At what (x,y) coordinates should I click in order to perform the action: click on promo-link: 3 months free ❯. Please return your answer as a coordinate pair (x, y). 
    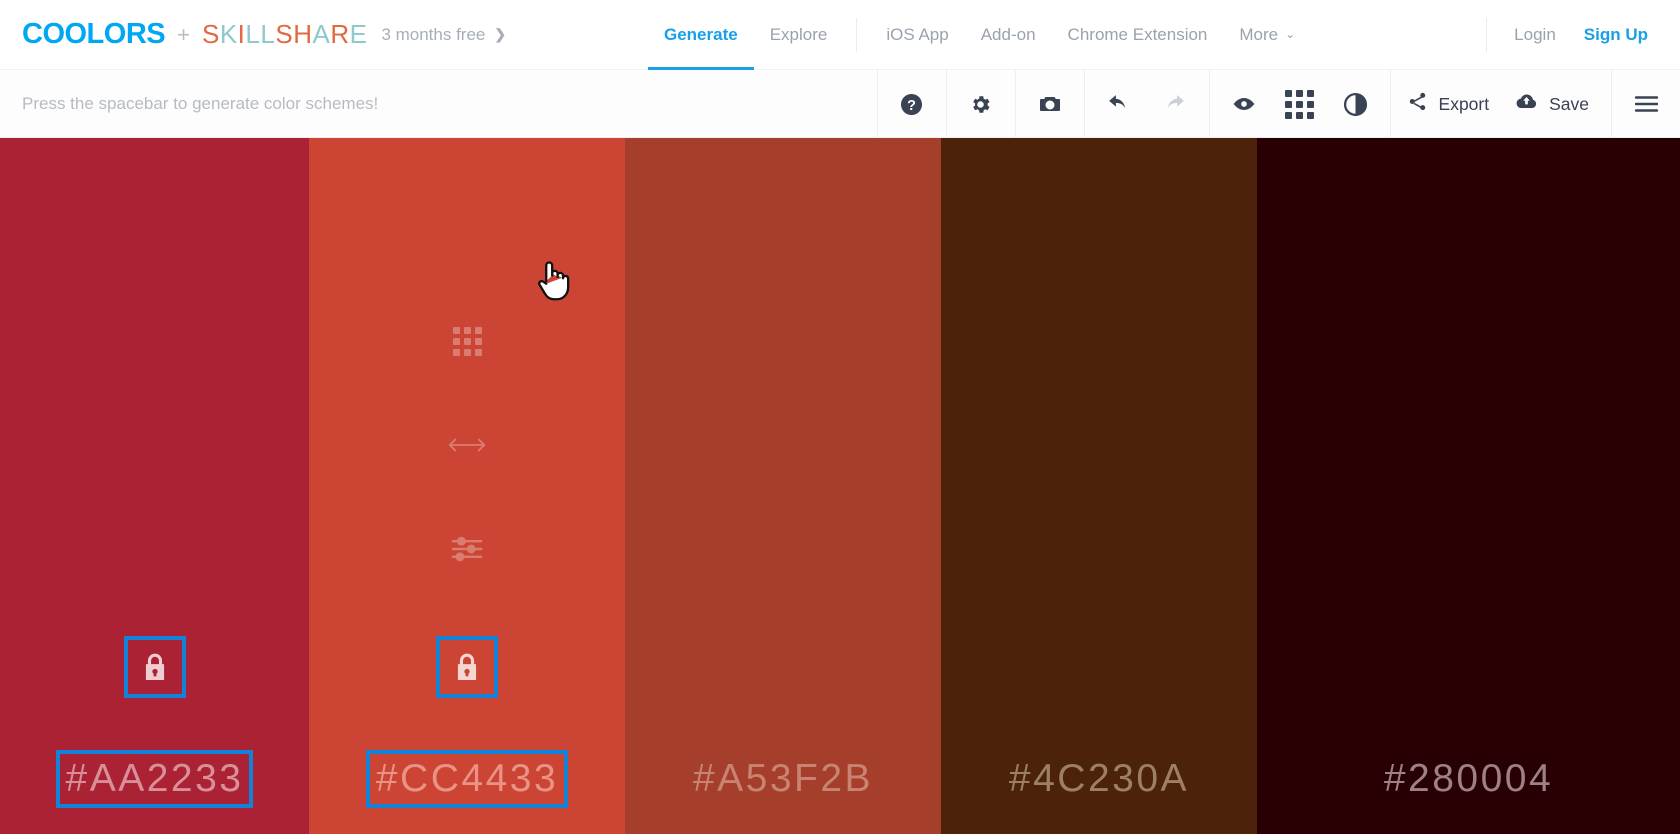
    Looking at the image, I should click on (443, 35).